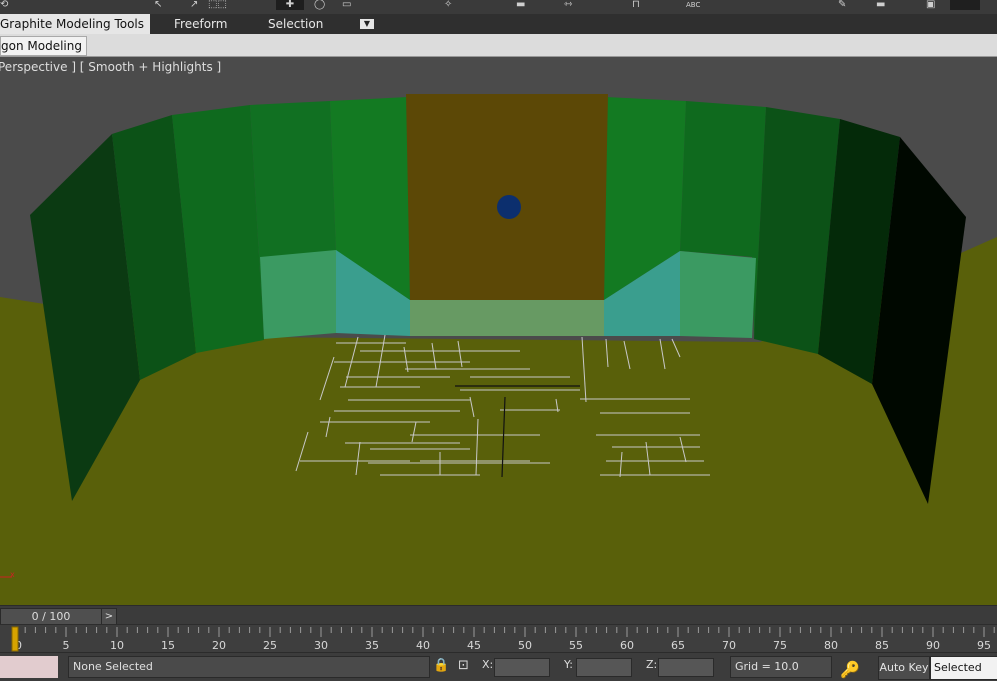 This screenshot has width=997, height=681. What do you see at coordinates (568, 5) in the screenshot?
I see `mirror-icon: ⇿` at bounding box center [568, 5].